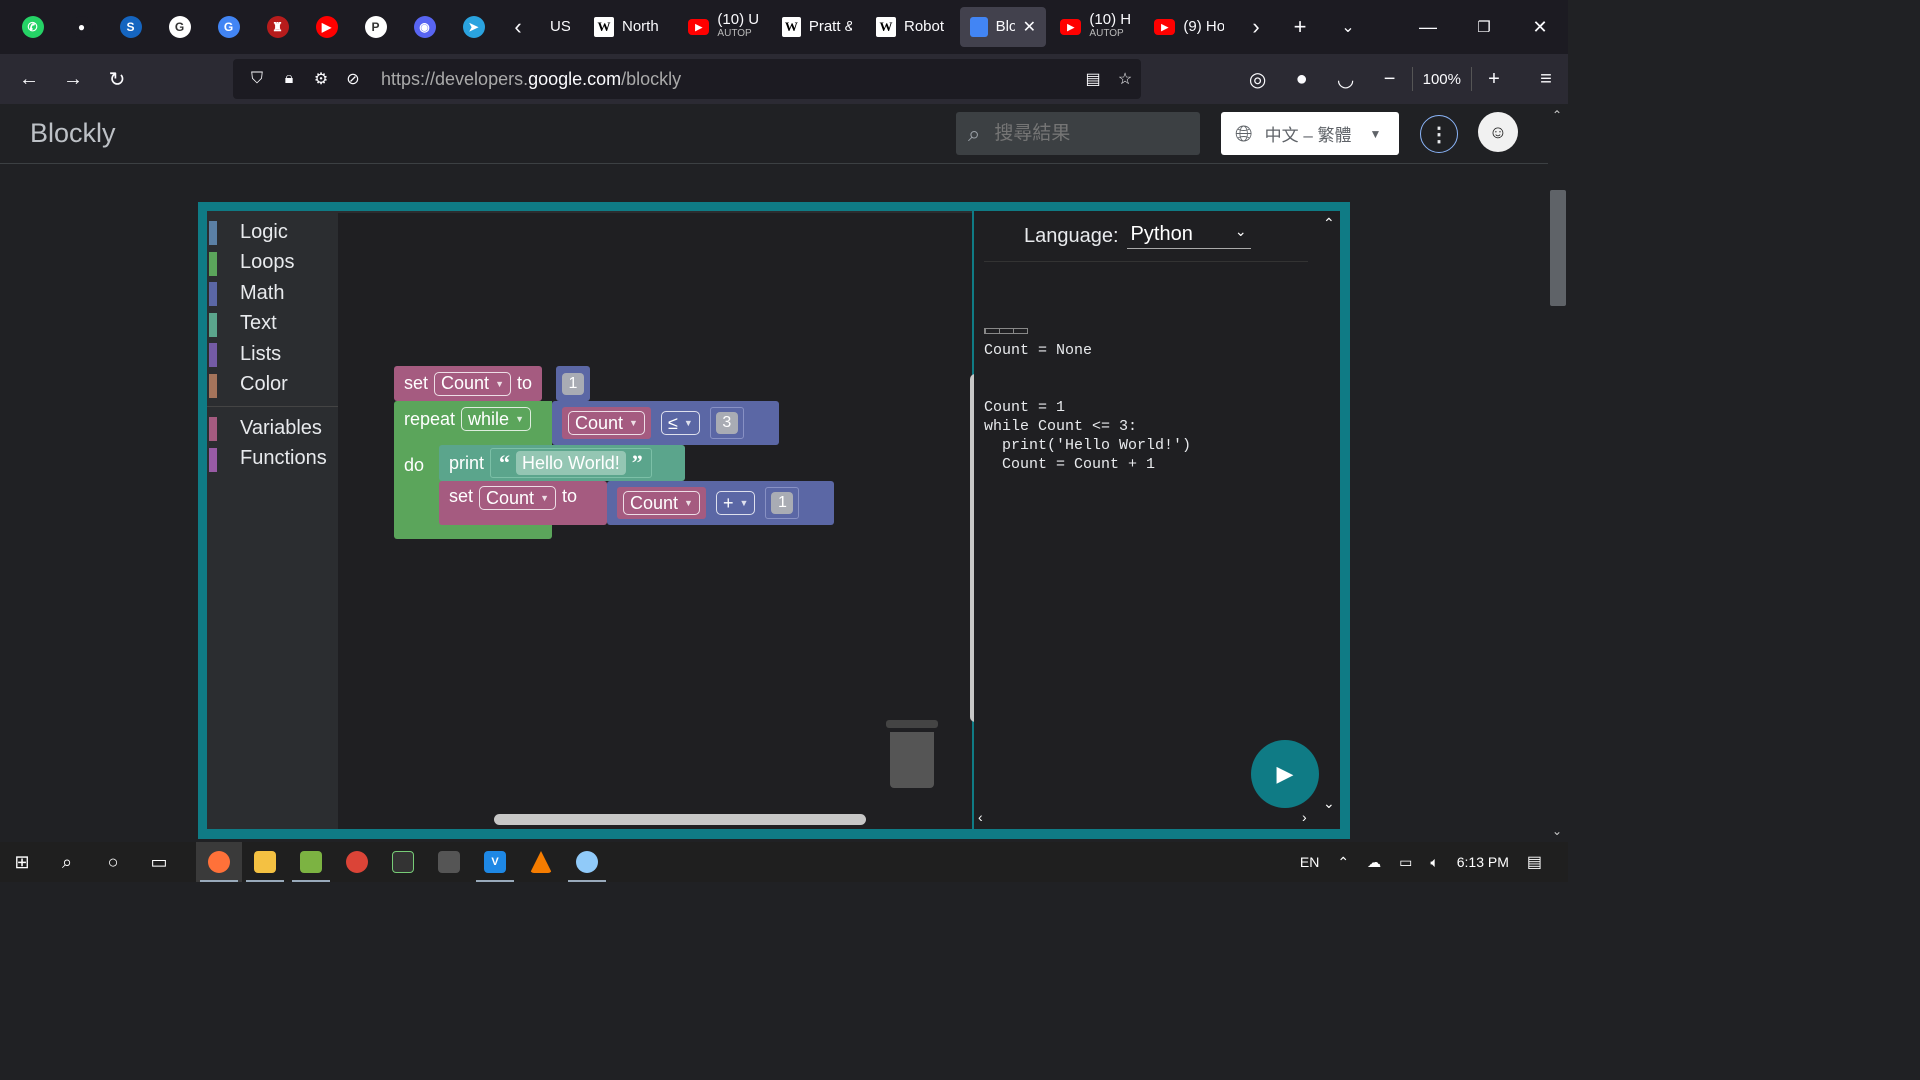 The image size is (1920, 1080). What do you see at coordinates (277, 27) in the screenshot?
I see `pinned-tab: ♜` at bounding box center [277, 27].